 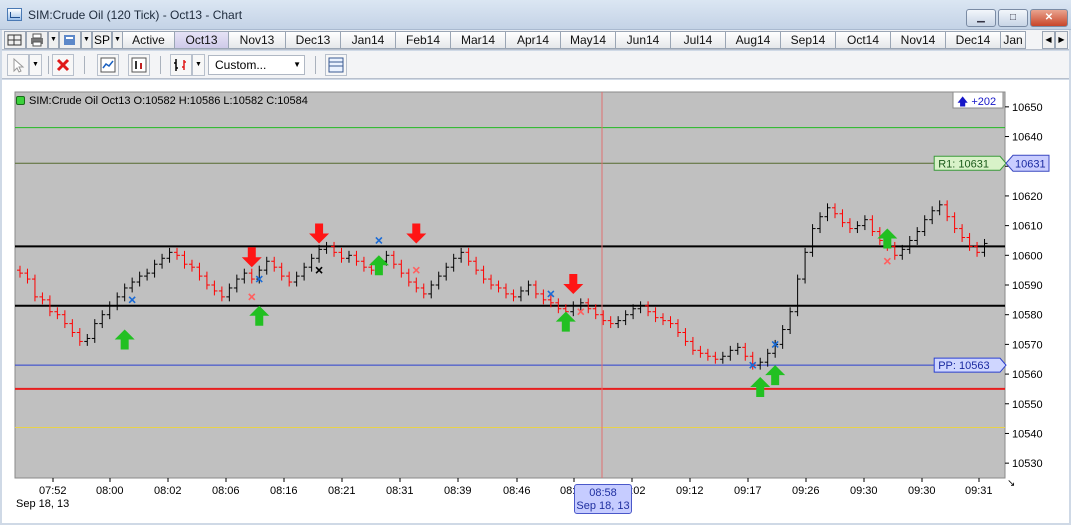 I want to click on cursor-date: Sep 18, 13, so click(x=603, y=506).